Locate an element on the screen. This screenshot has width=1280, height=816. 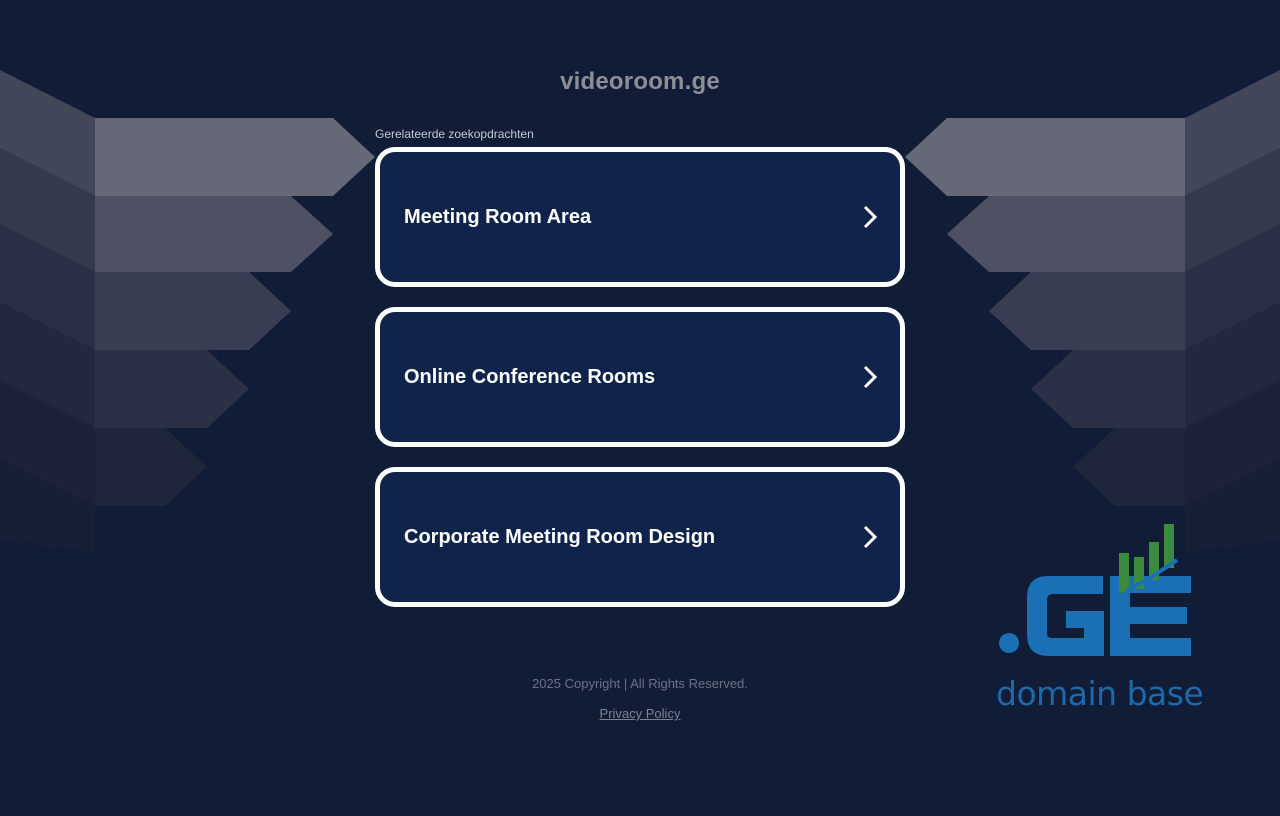
page-title: videoroom.ge is located at coordinates (640, 81).